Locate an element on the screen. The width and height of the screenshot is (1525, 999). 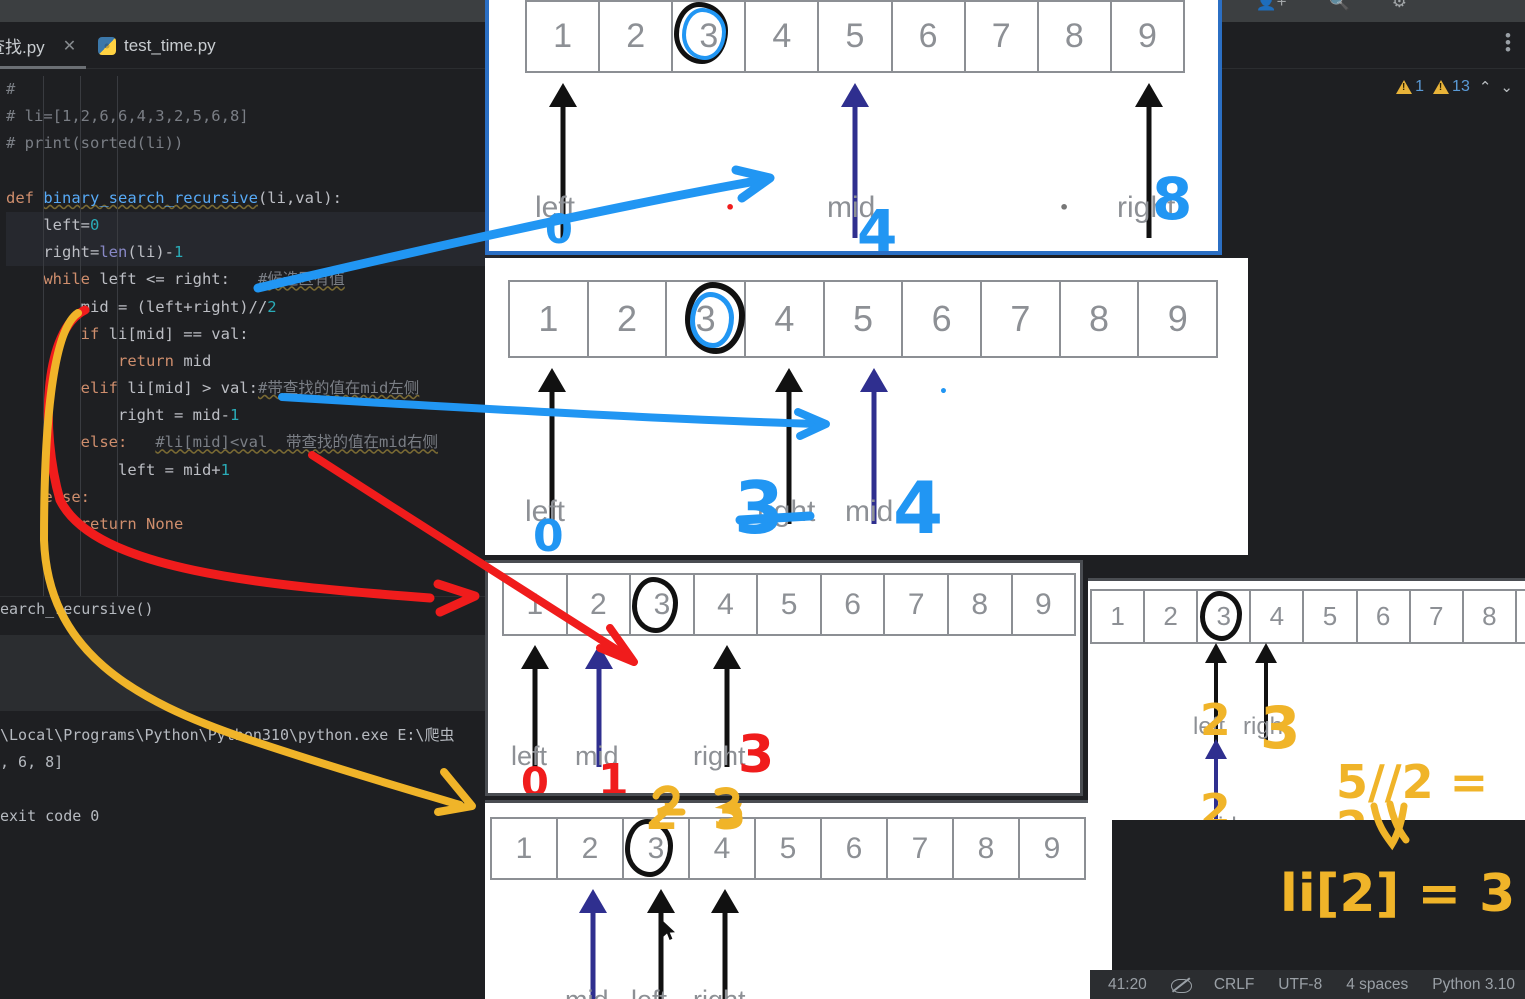
warning-group-1: 1 is located at coordinates (1410, 87).